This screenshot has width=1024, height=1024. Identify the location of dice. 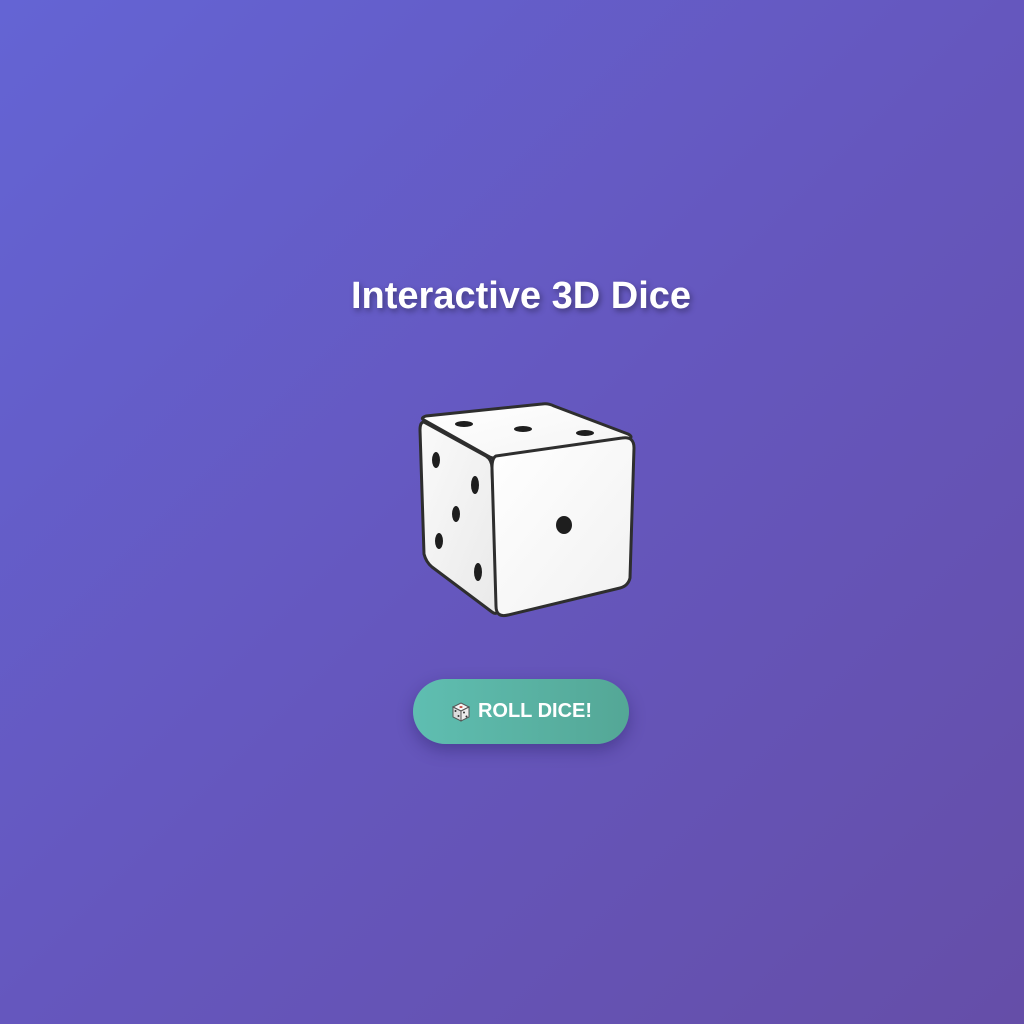
(527, 509).